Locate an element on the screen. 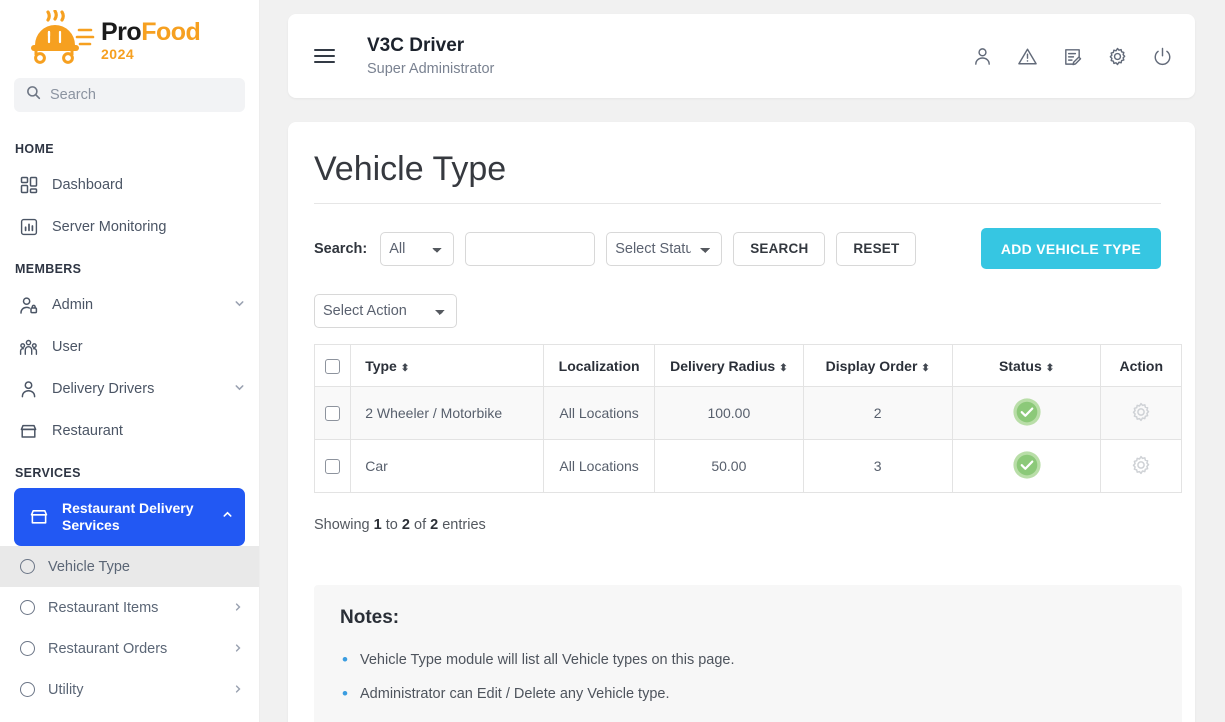 The width and height of the screenshot is (1225, 722). bulk-action-row: Select Action is located at coordinates (737, 311).